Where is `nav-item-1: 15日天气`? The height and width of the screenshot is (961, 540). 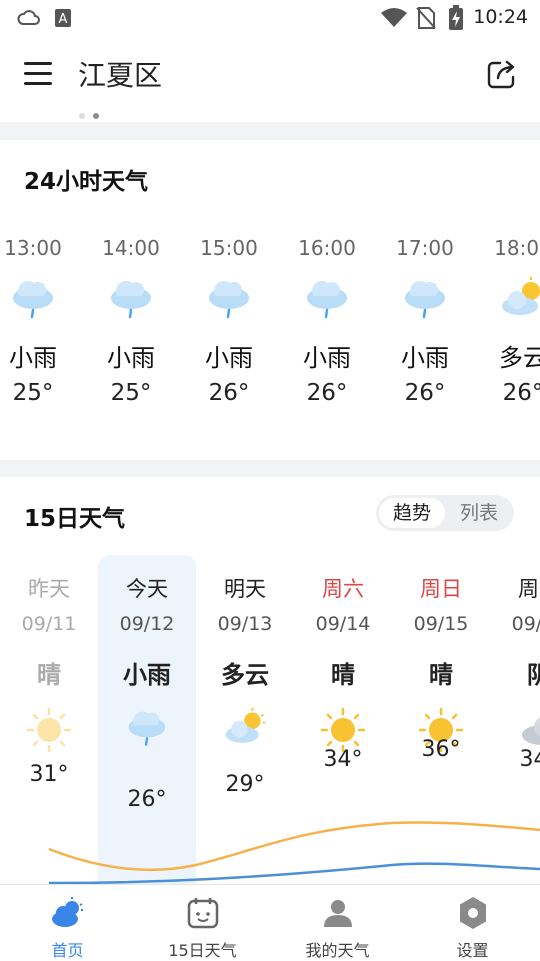 nav-item-1: 15日天气 is located at coordinates (202, 923).